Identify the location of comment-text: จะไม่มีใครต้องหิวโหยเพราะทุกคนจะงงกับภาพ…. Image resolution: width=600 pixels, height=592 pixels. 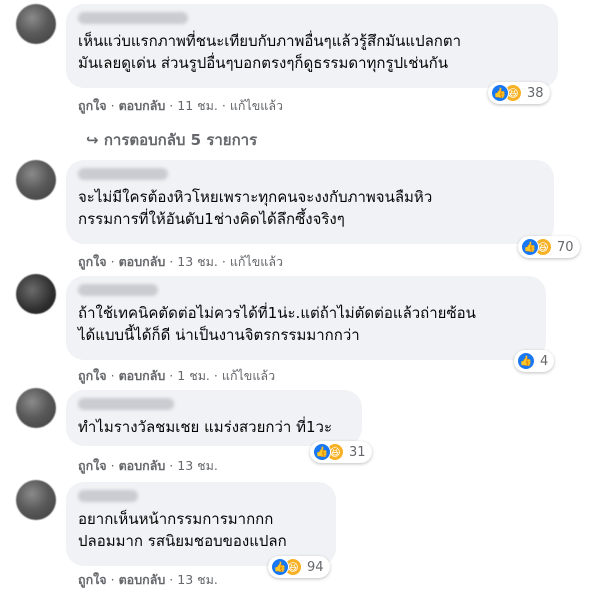
(255, 208).